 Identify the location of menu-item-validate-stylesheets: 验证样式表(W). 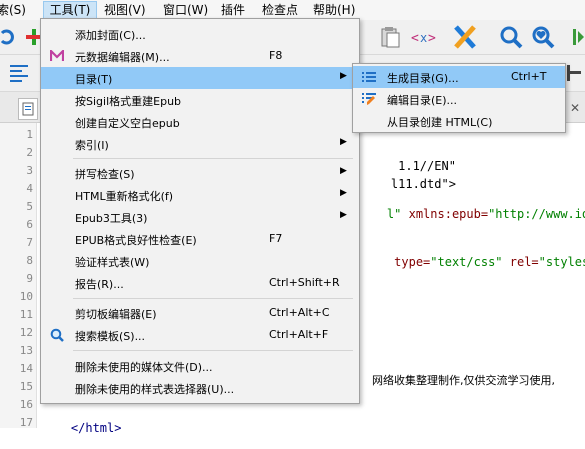
(200, 261).